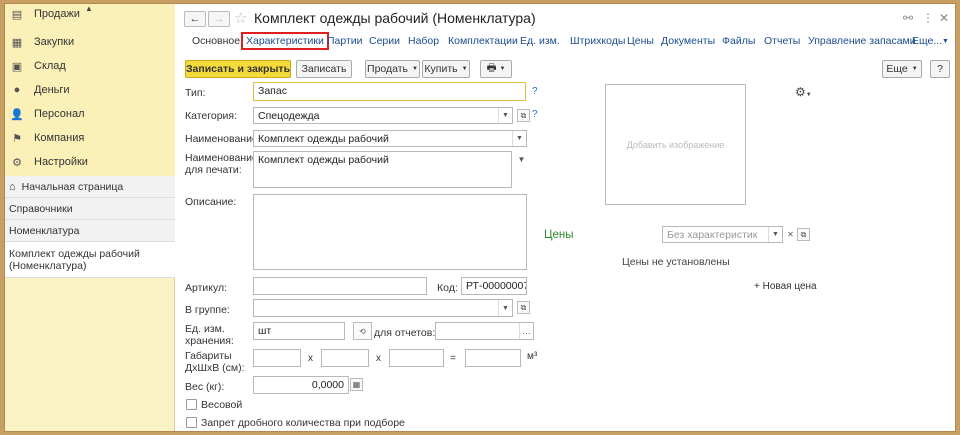 This screenshot has height=435, width=960. Describe the element at coordinates (392, 69) in the screenshot. I see `sell-button: Продать ▼` at that location.